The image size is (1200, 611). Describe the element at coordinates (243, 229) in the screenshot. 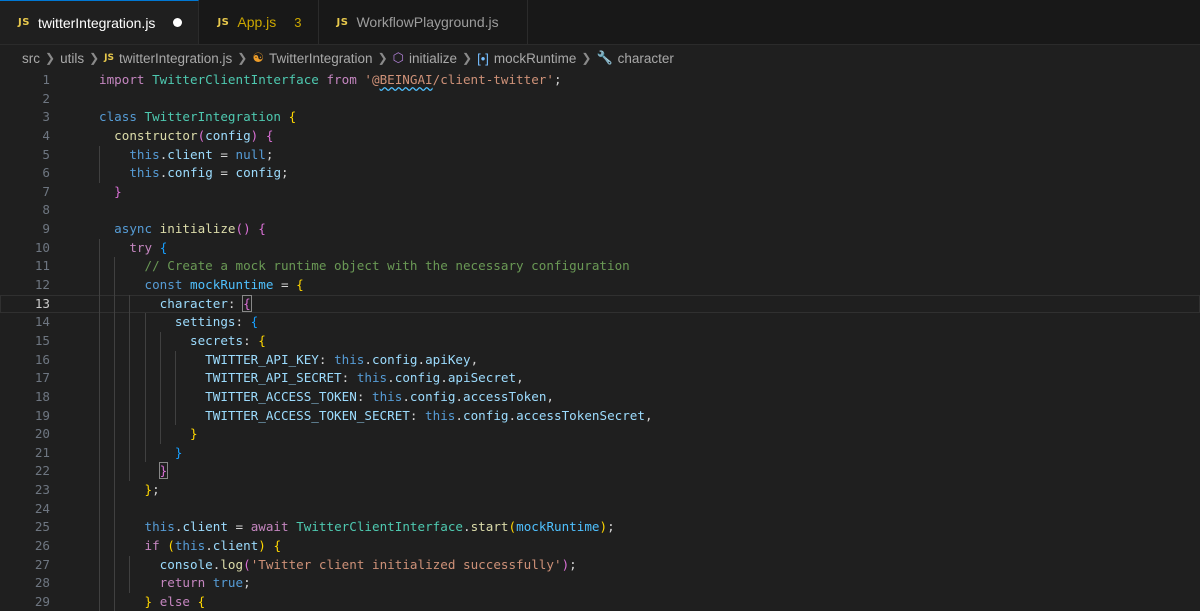

I see `code-token: ()` at that location.